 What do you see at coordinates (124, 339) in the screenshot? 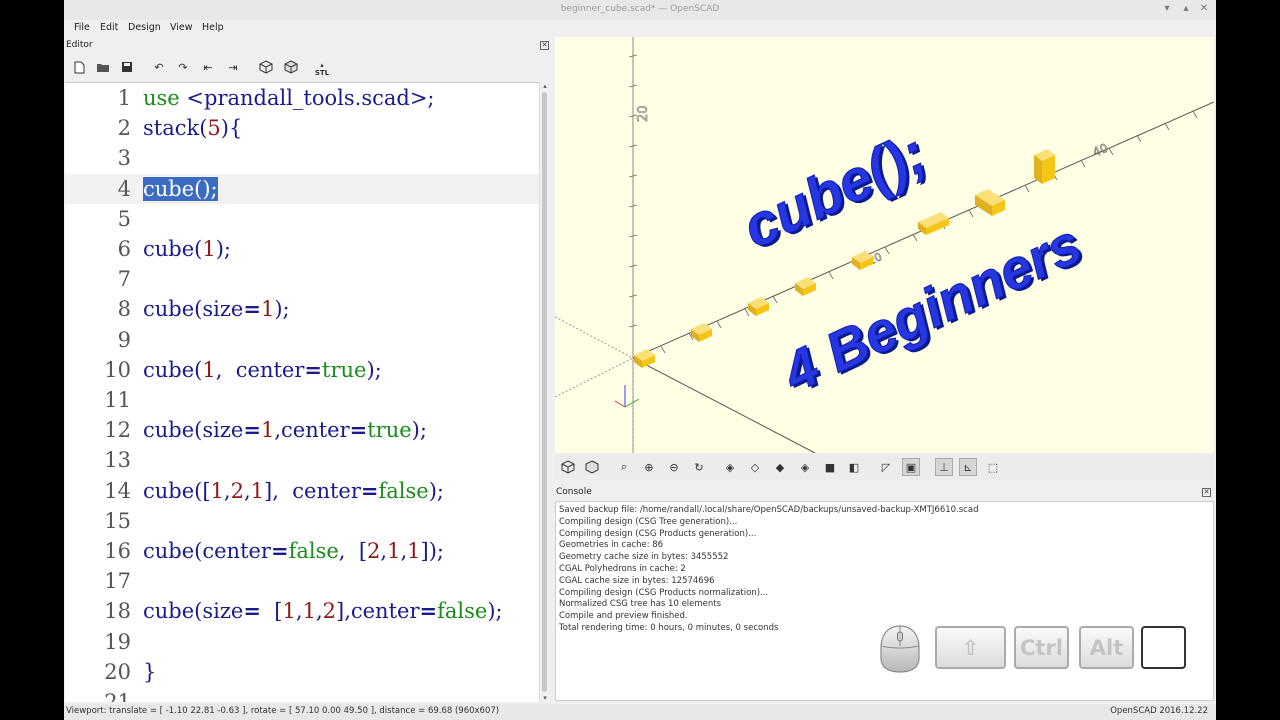
I see `line-number: 9` at bounding box center [124, 339].